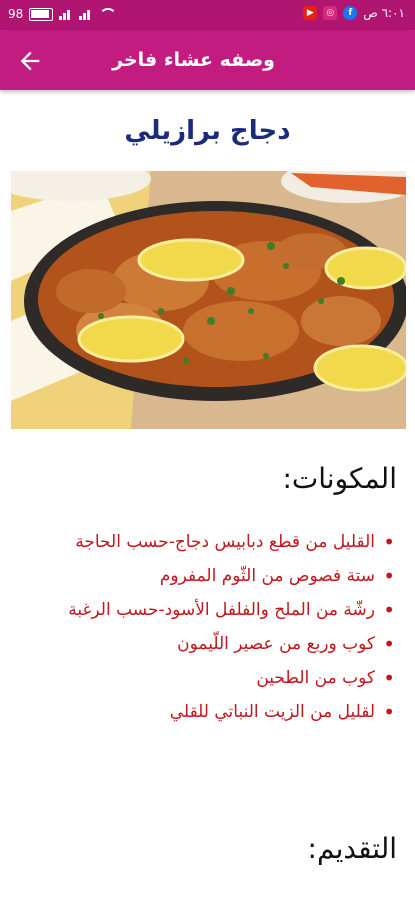  What do you see at coordinates (350, 13) in the screenshot?
I see `facebook-icon: f` at bounding box center [350, 13].